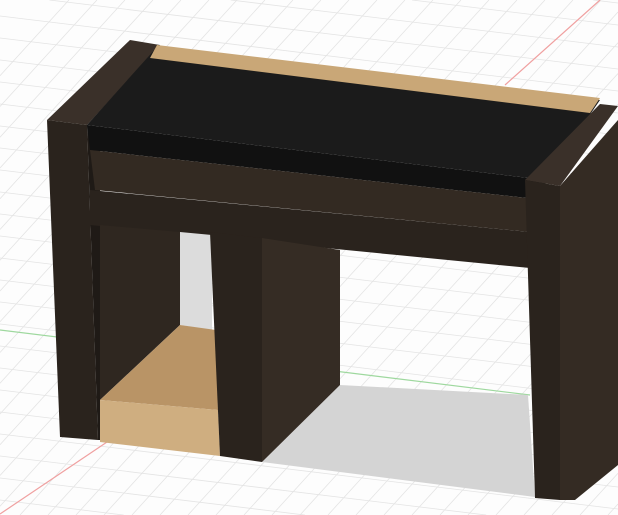 Image resolution: width=618 pixels, height=515 pixels. What do you see at coordinates (55, 477) in the screenshot?
I see `x-axis-line-lower` at bounding box center [55, 477].